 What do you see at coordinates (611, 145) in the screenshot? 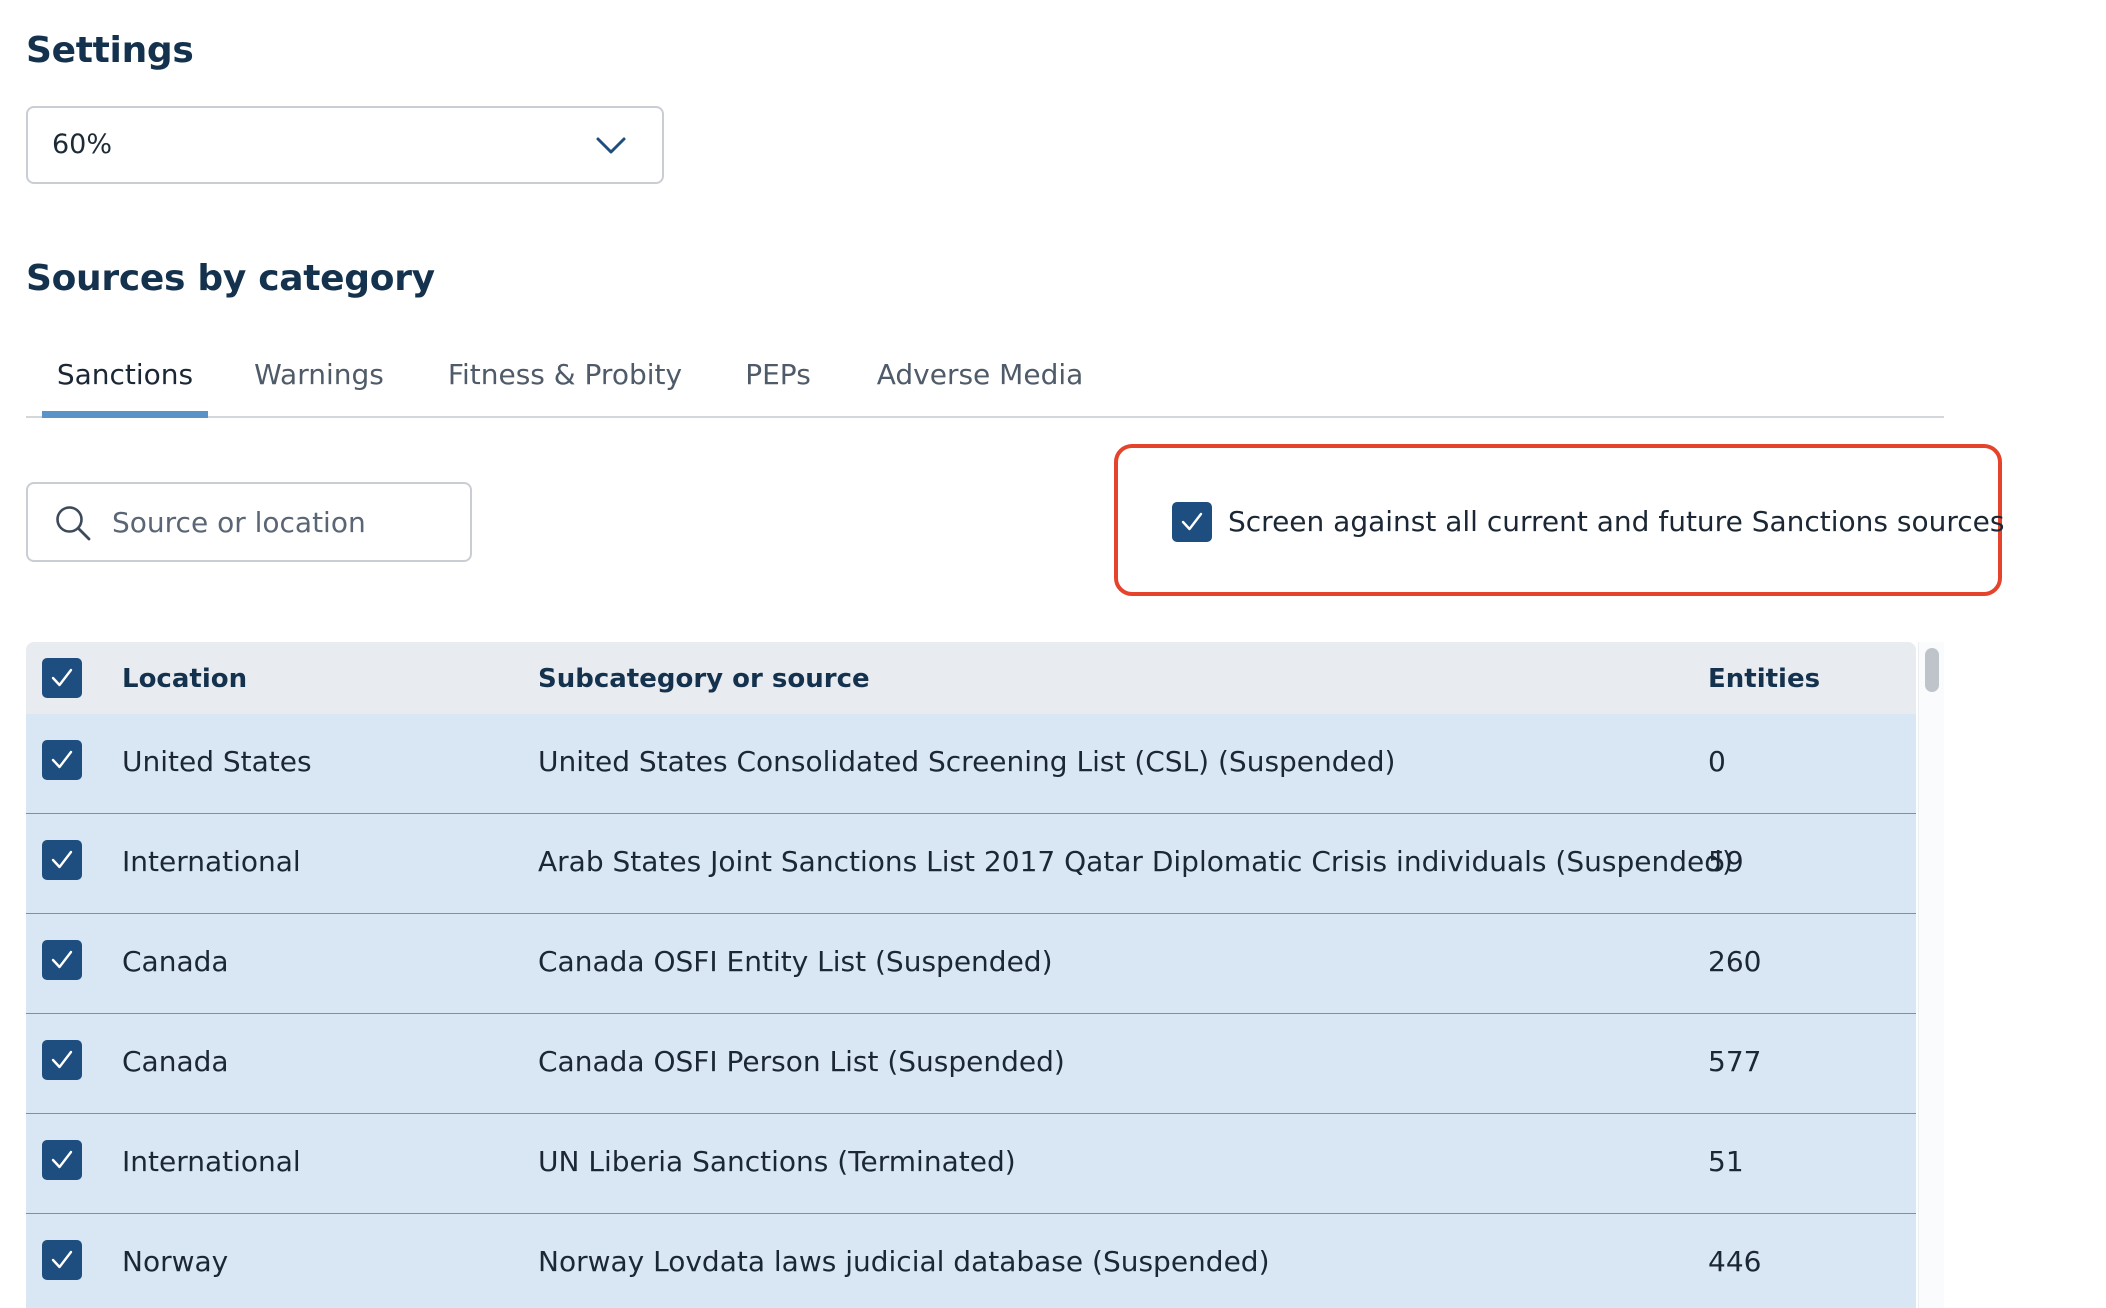
I see `chevron-down-icon` at bounding box center [611, 145].